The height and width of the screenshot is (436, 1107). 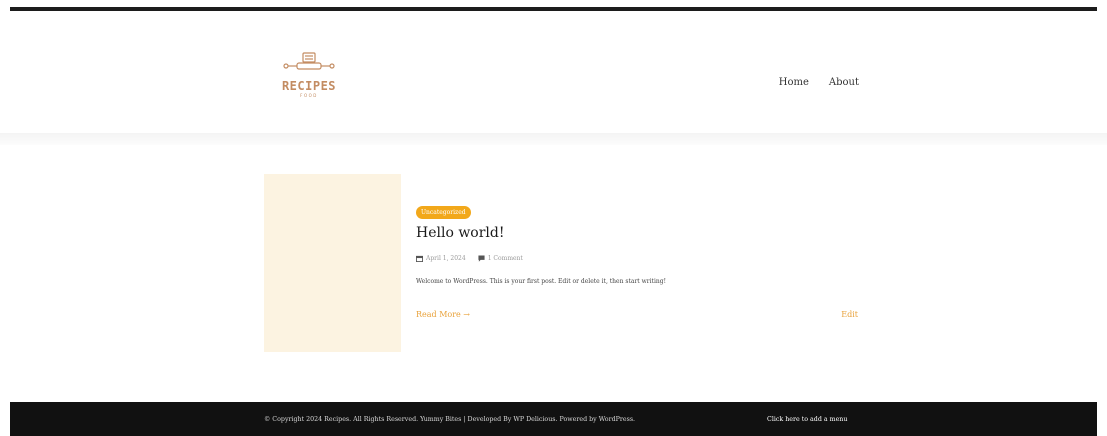 What do you see at coordinates (460, 233) in the screenshot?
I see `post-title: Hello world!` at bounding box center [460, 233].